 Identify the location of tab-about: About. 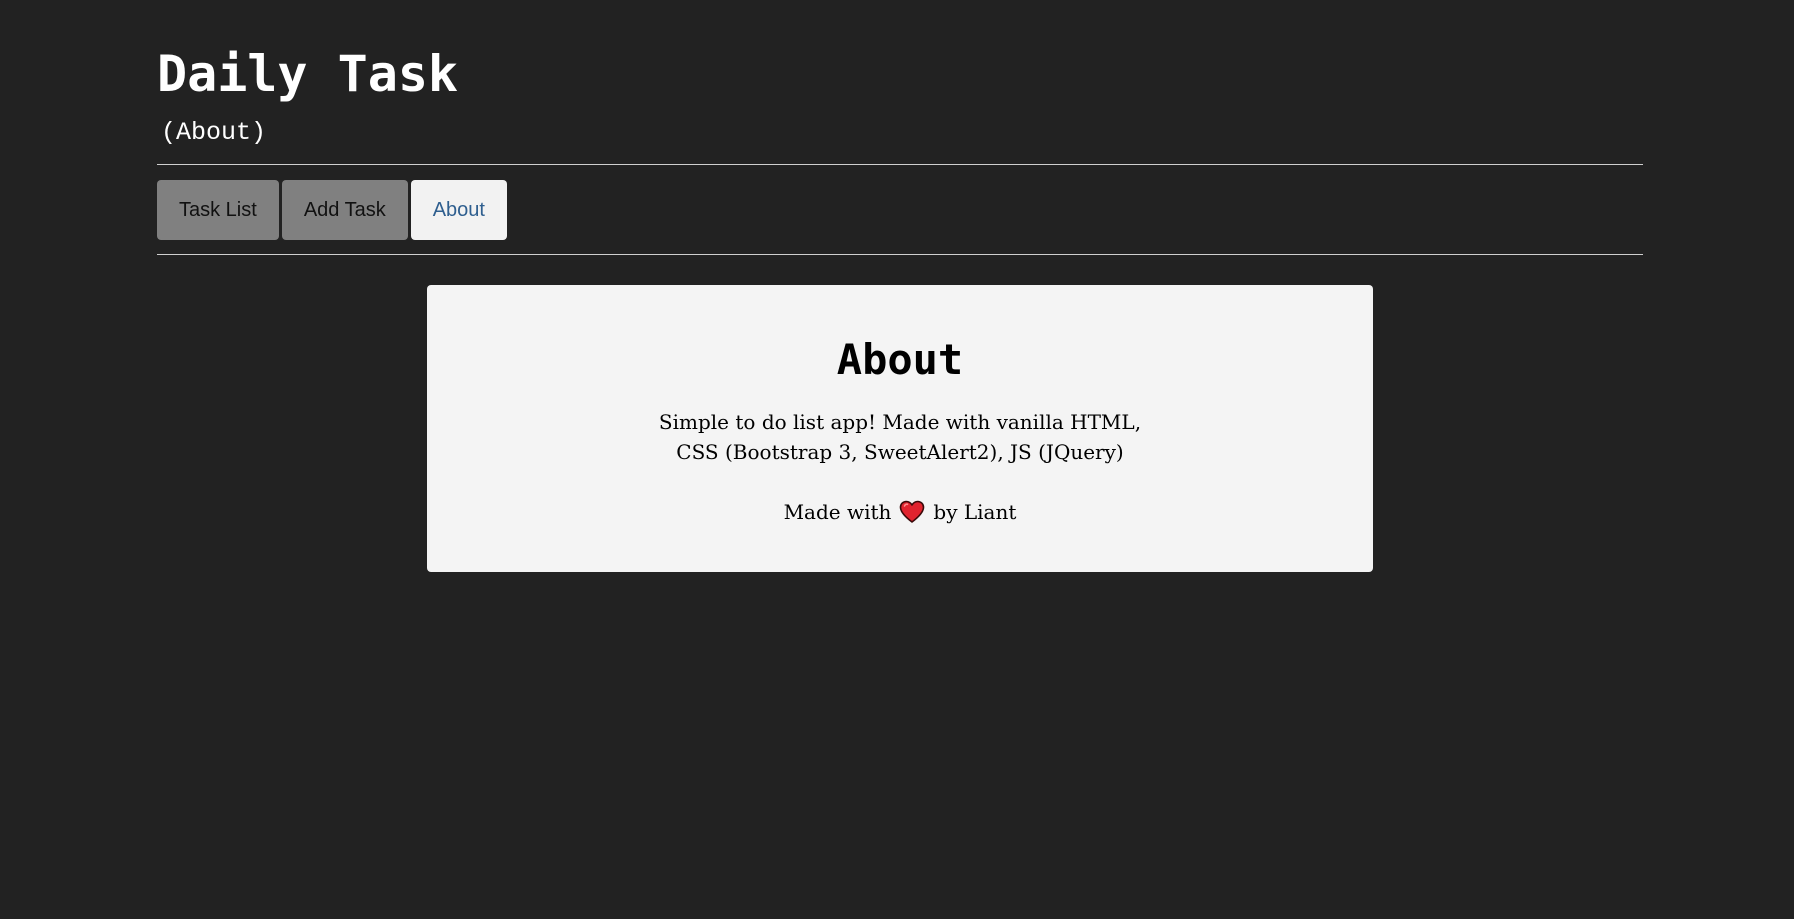
(458, 210).